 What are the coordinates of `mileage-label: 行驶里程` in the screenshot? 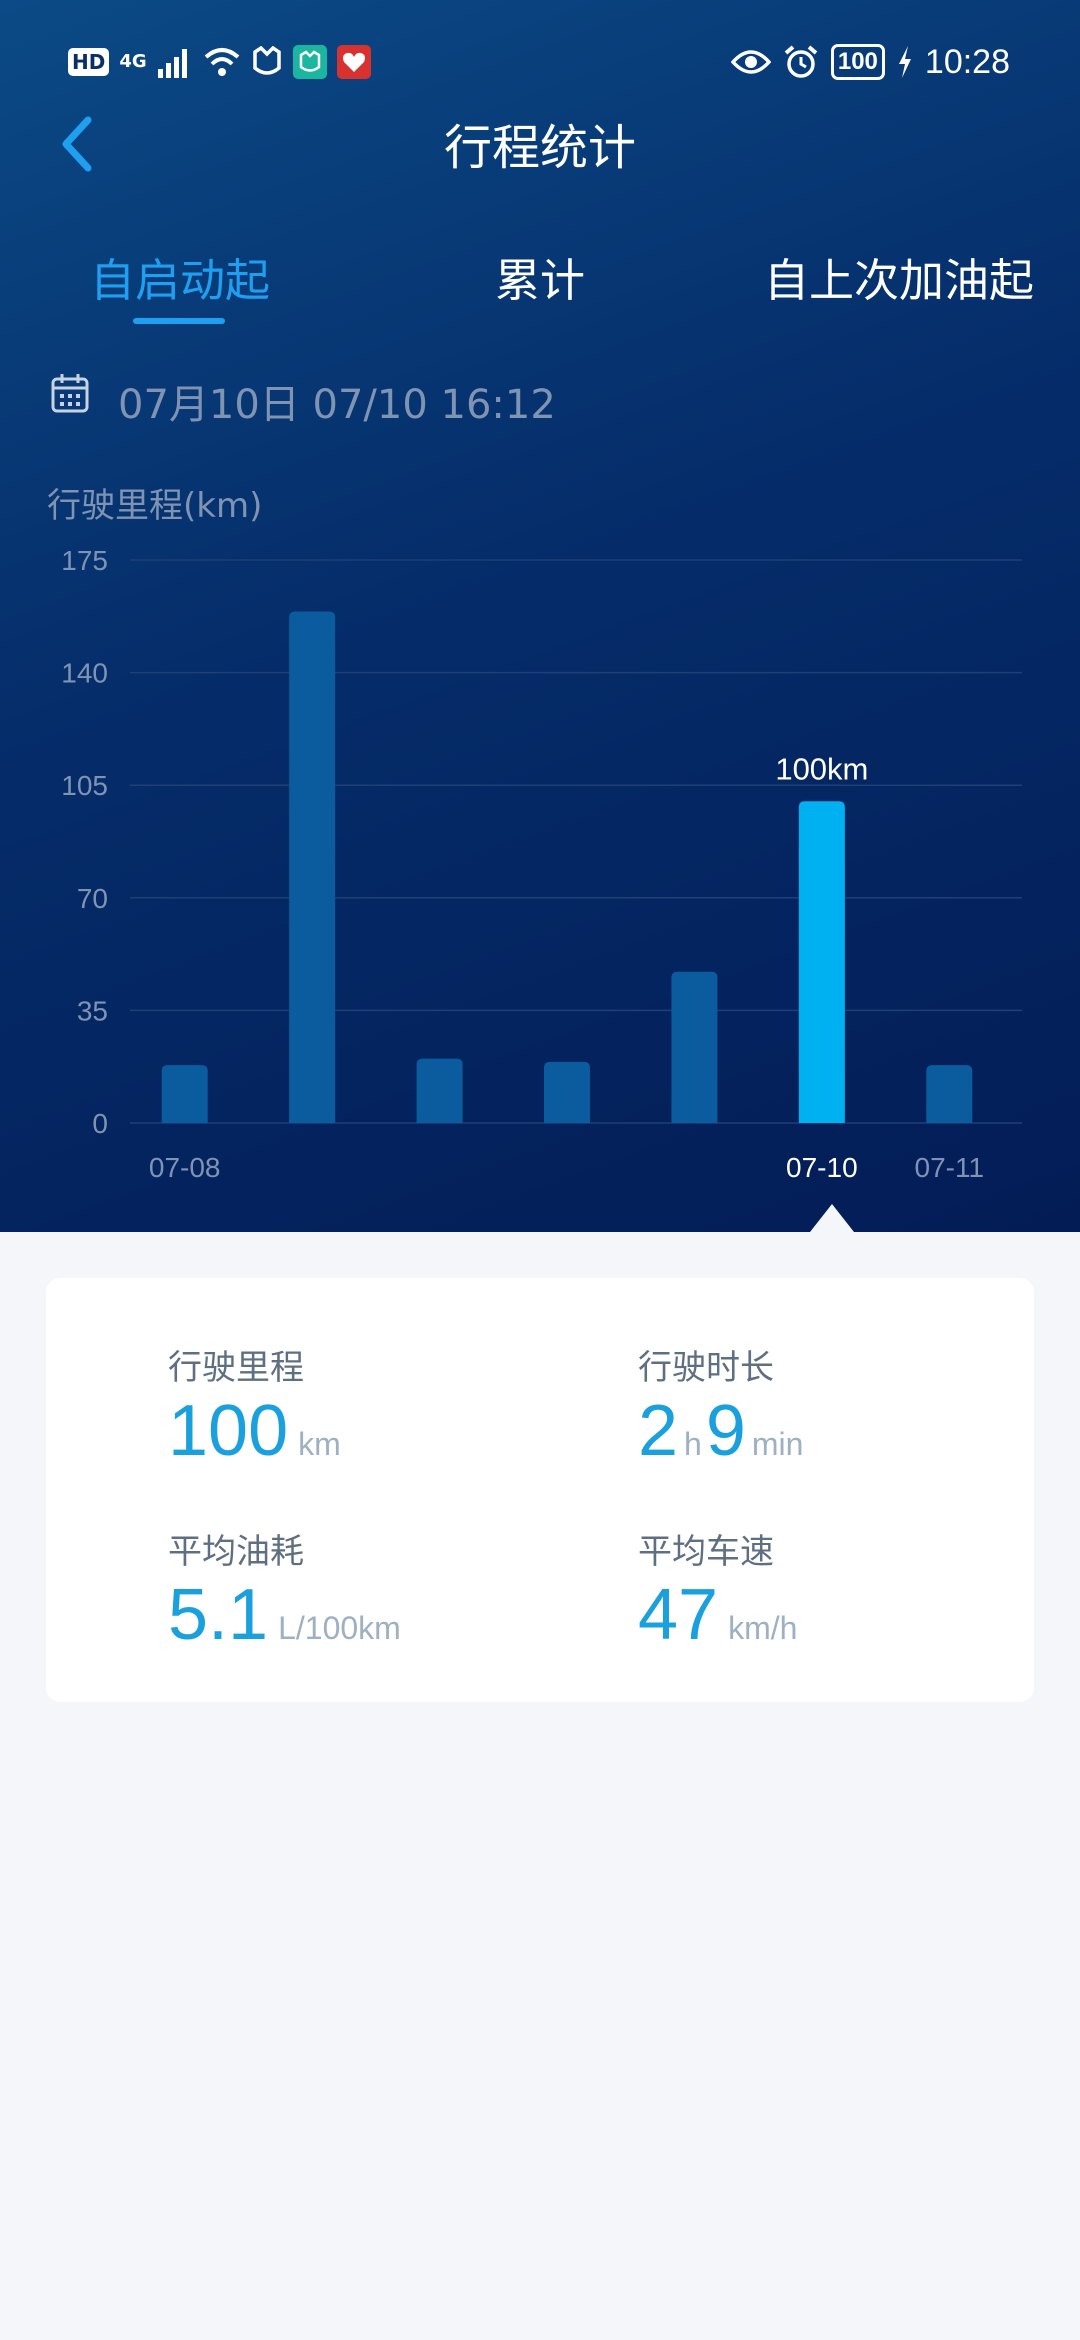 It's located at (236, 1368).